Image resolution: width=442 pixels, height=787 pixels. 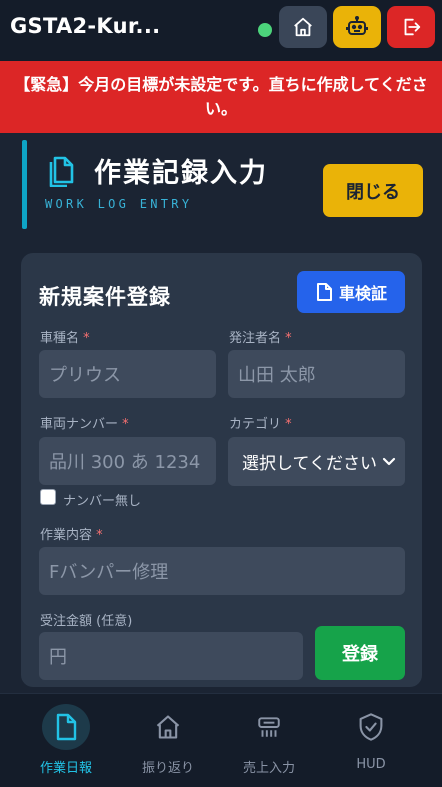 What do you see at coordinates (65, 338) in the screenshot?
I see `car-model-label: 車種名 *` at bounding box center [65, 338].